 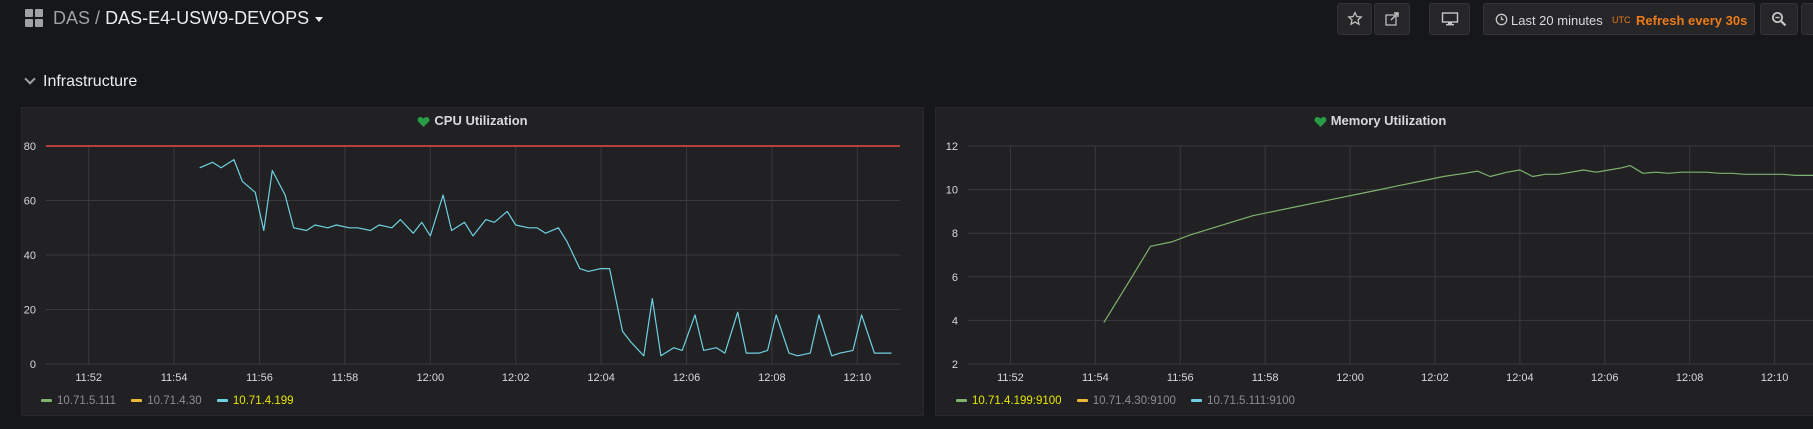 I want to click on time-picker-button: Last 20 minutes UTC Refresh every 30s, so click(x=1619, y=19).